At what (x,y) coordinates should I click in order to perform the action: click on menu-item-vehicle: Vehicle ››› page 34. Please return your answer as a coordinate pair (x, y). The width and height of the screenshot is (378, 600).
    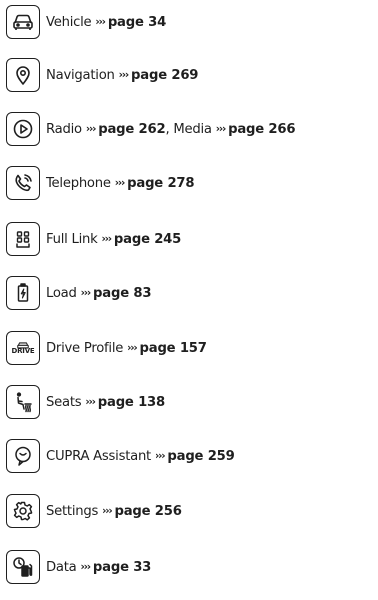
    Looking at the image, I should click on (86, 22).